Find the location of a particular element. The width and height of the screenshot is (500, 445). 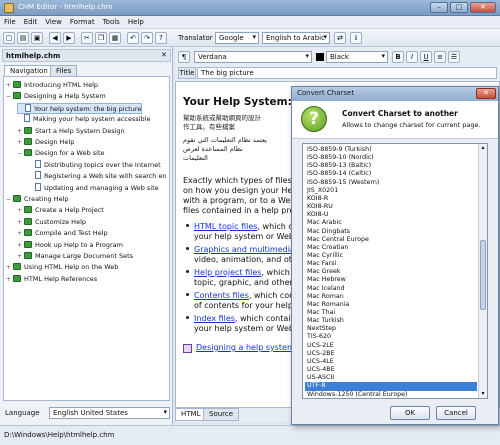

menu-file: File is located at coordinates (10, 22).